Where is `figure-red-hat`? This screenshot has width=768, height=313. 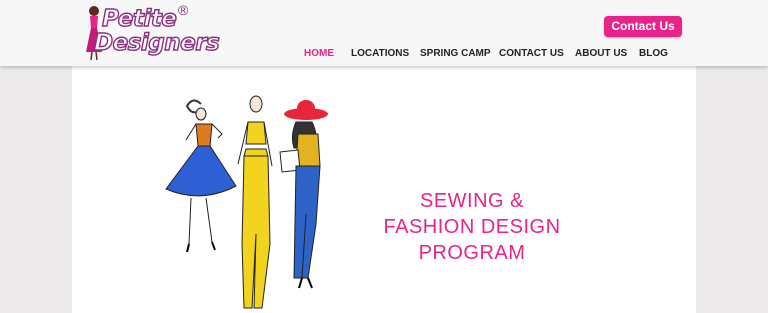
figure-red-hat is located at coordinates (303, 194).